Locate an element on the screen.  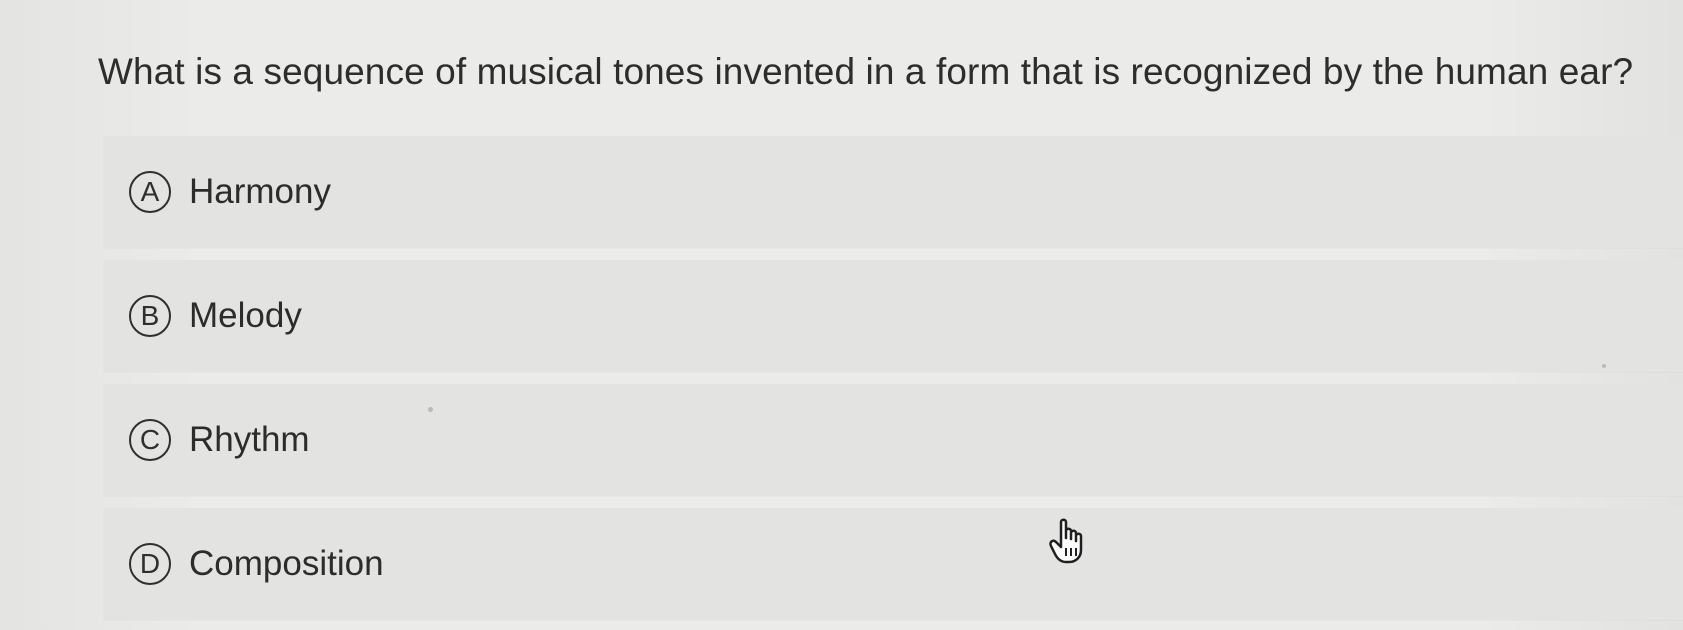
option-a-label: Harmony is located at coordinates (260, 191).